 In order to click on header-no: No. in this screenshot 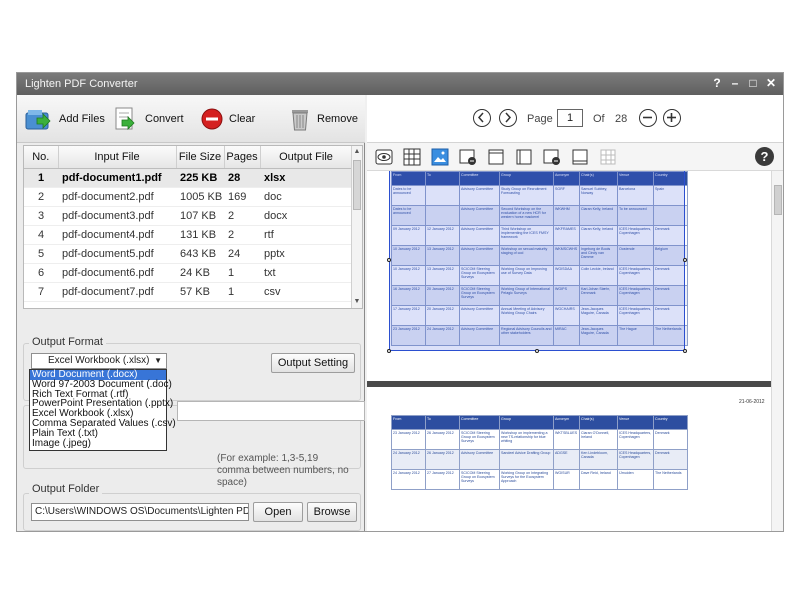, I will do `click(41, 157)`.